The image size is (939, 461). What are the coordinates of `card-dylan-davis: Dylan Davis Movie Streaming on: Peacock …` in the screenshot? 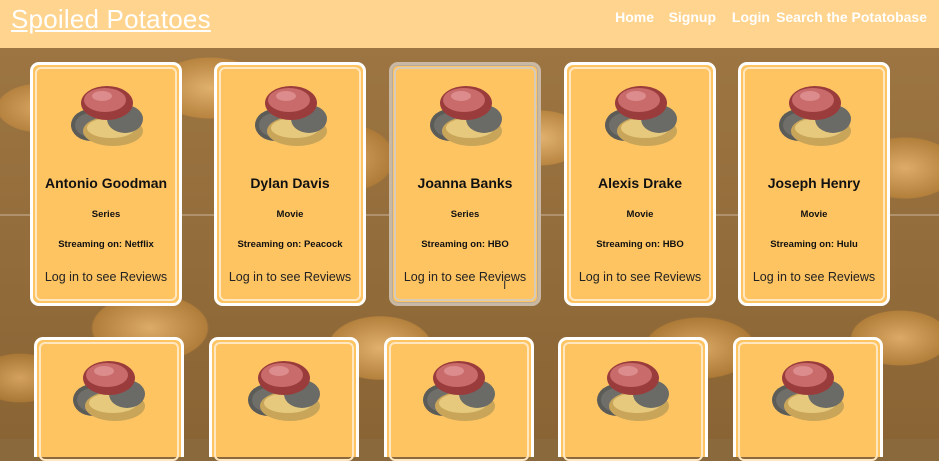 It's located at (290, 184).